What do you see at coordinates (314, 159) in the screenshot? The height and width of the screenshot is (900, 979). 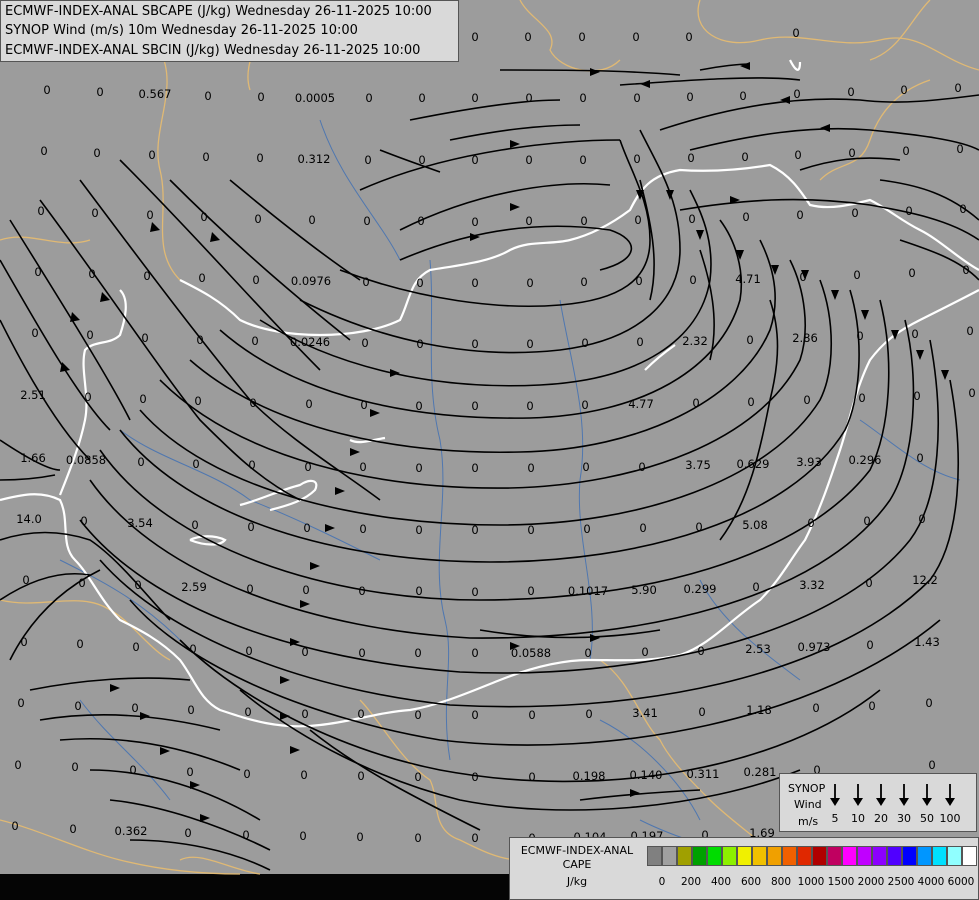 I see `index-value: 0.312` at bounding box center [314, 159].